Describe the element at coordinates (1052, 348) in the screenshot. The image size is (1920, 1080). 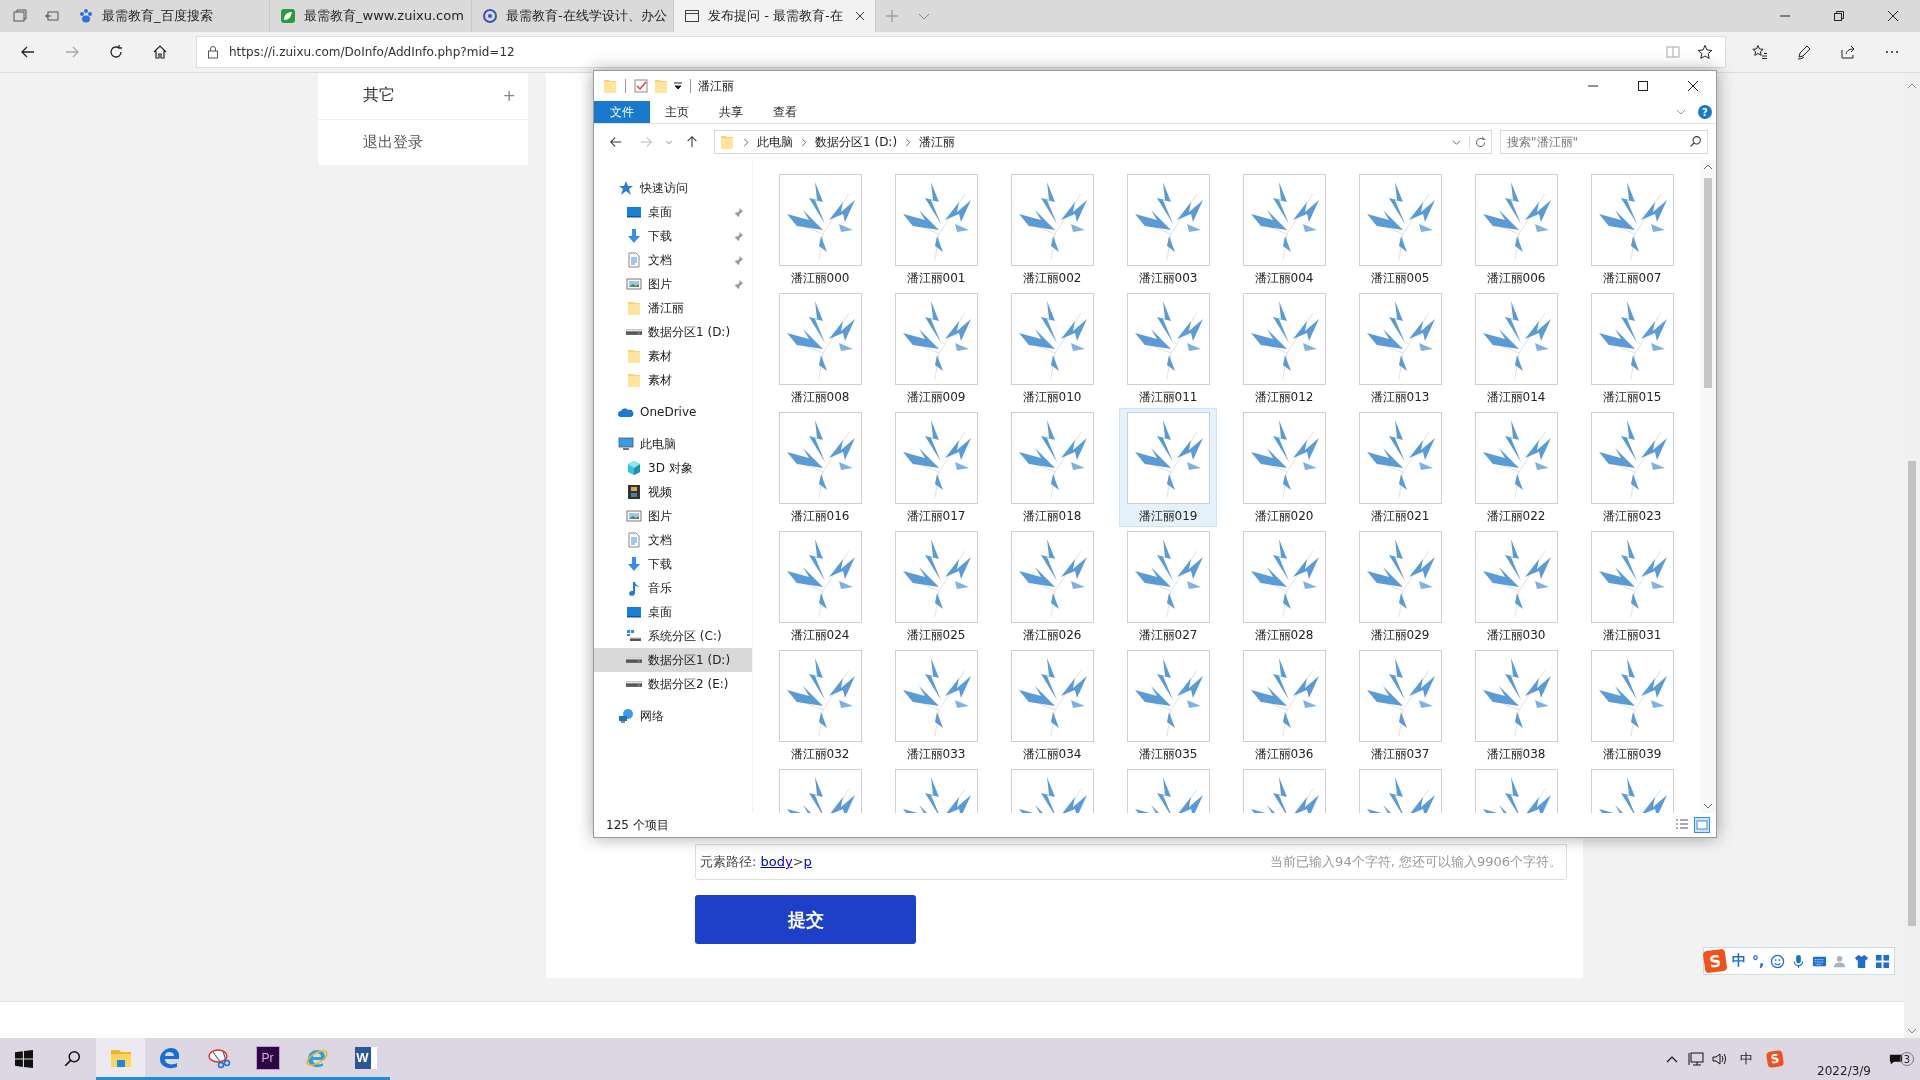
I see `file-item: 潘江丽010` at that location.